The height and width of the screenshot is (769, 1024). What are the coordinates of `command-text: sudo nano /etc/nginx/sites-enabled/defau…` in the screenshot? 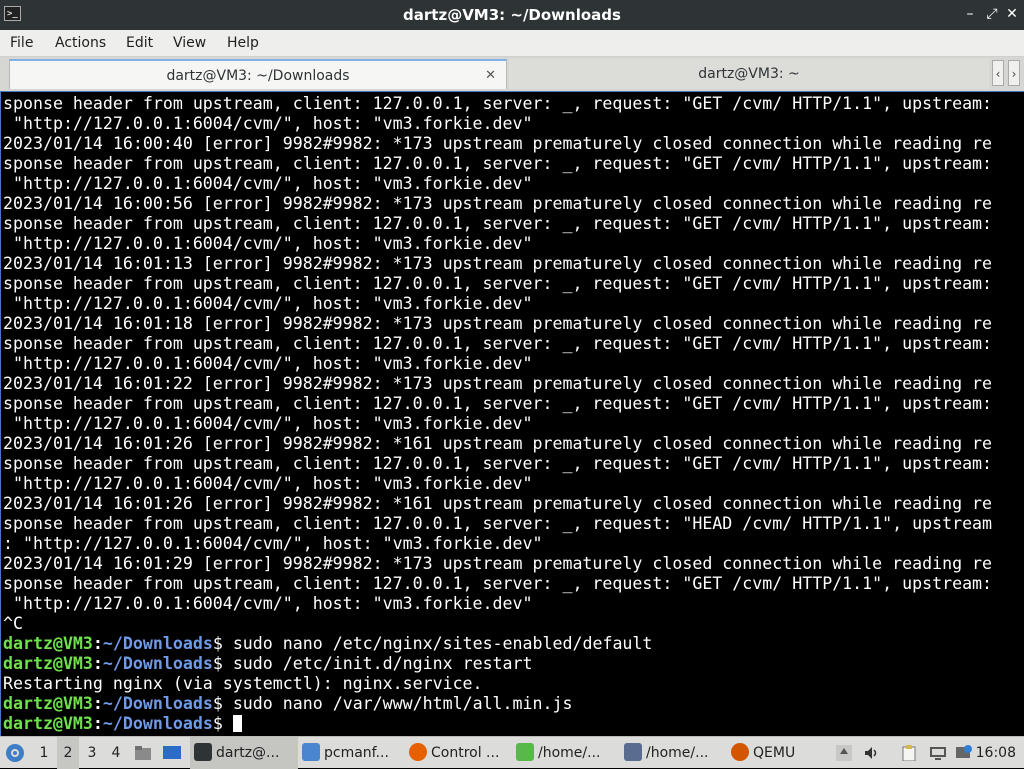 It's located at (442, 643).